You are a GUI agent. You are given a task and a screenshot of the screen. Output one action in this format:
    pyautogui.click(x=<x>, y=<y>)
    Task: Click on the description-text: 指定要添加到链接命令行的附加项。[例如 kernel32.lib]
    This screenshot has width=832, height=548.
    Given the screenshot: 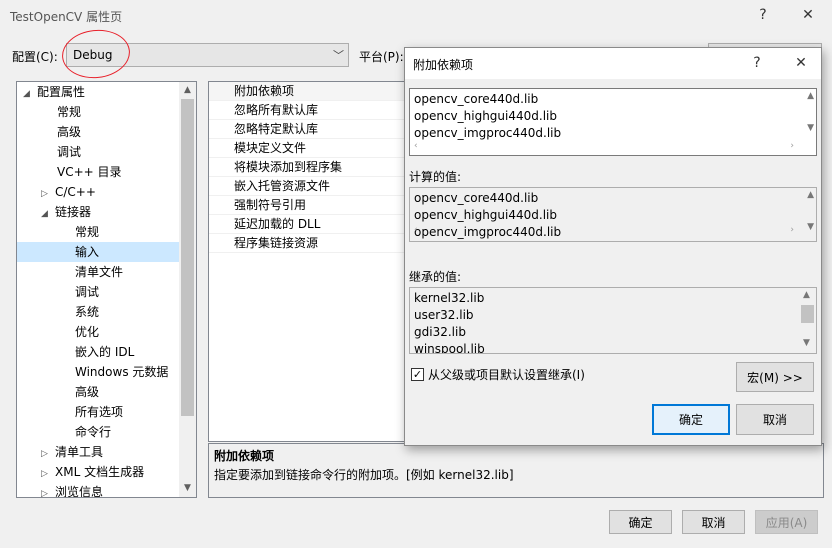 What is the action you would take?
    pyautogui.click(x=364, y=475)
    